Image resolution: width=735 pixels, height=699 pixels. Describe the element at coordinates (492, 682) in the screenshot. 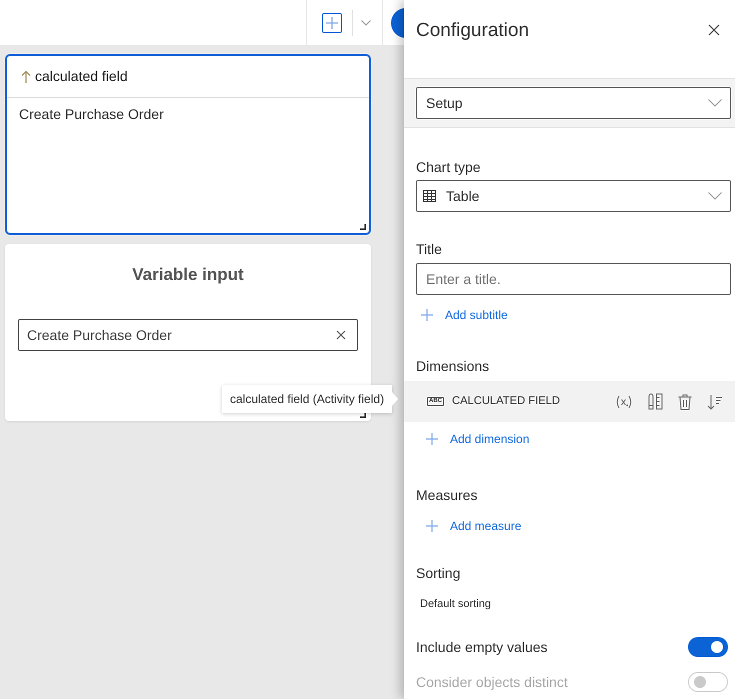

I see `toggle-label: Consider objects distinct` at that location.